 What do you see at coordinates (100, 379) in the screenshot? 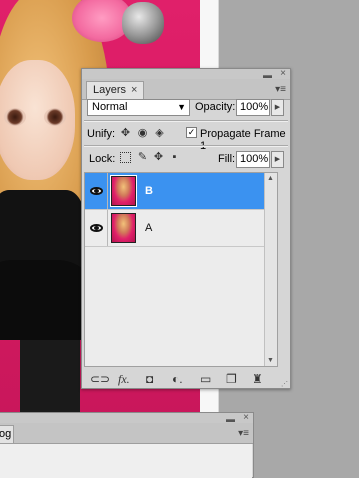
I see `link-layers-icon: ⊂⊃` at bounding box center [100, 379].